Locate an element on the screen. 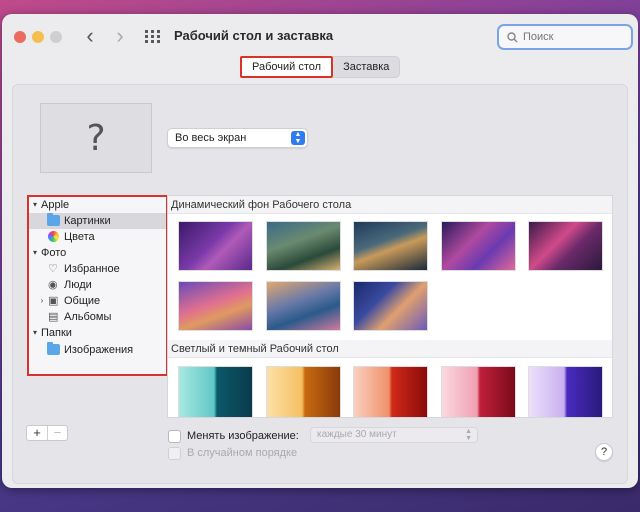 The height and width of the screenshot is (512, 640). tab-desktop: Рабочий стол is located at coordinates (287, 67).